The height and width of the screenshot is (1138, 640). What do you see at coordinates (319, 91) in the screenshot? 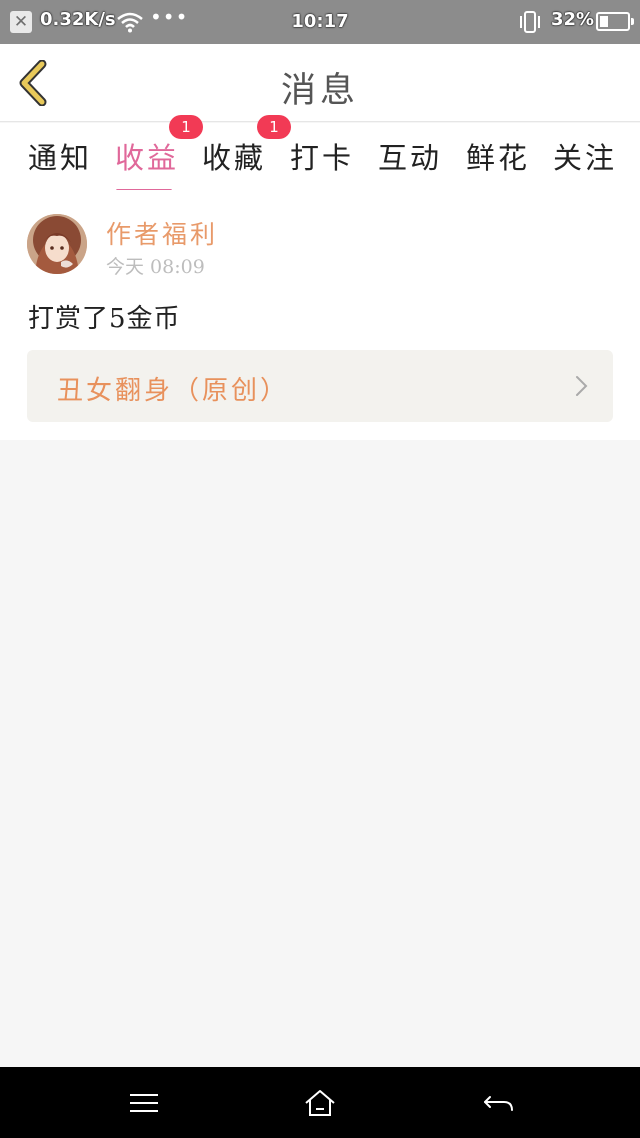
I see `page-title: 消息` at bounding box center [319, 91].